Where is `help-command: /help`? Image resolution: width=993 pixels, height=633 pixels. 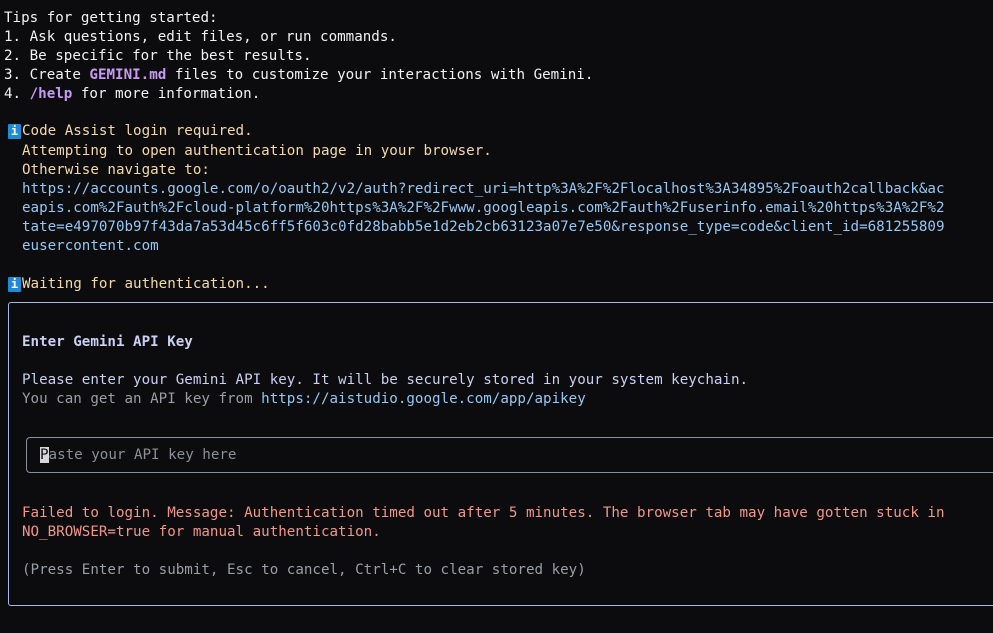
help-command: /help is located at coordinates (51, 94).